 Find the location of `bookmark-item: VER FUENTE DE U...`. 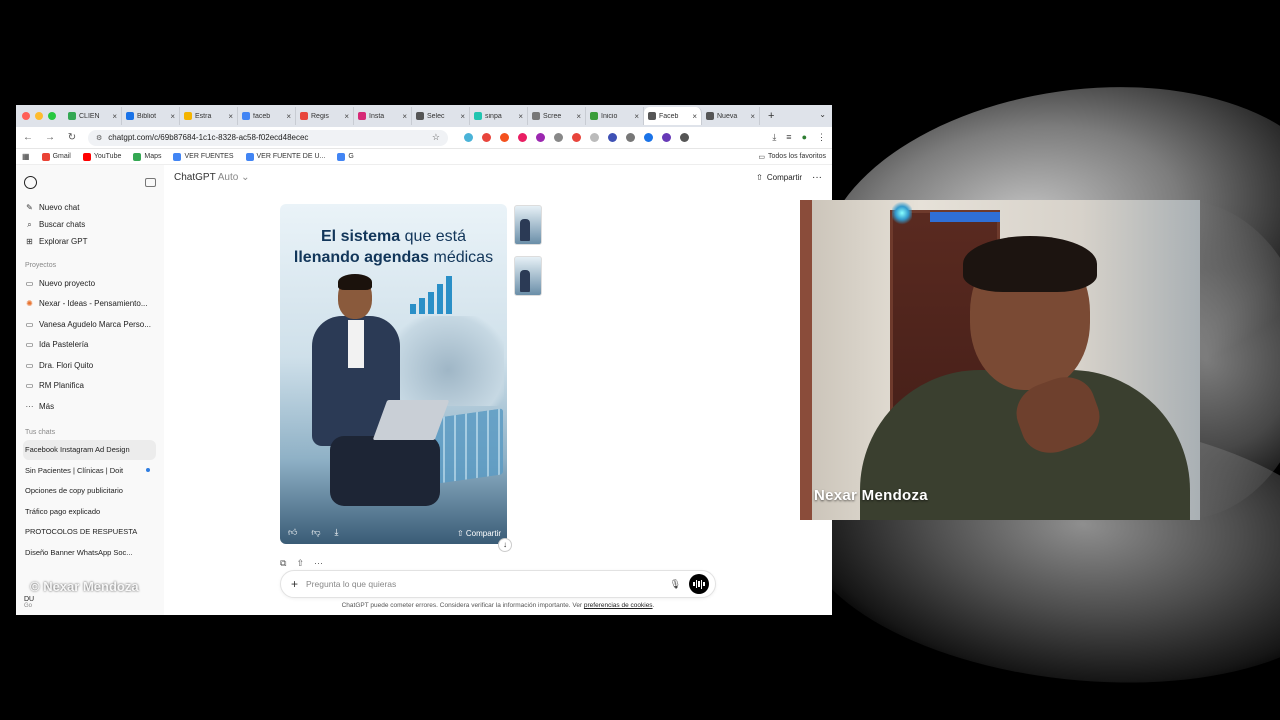

bookmark-item: VER FUENTE DE U... is located at coordinates (285, 156).